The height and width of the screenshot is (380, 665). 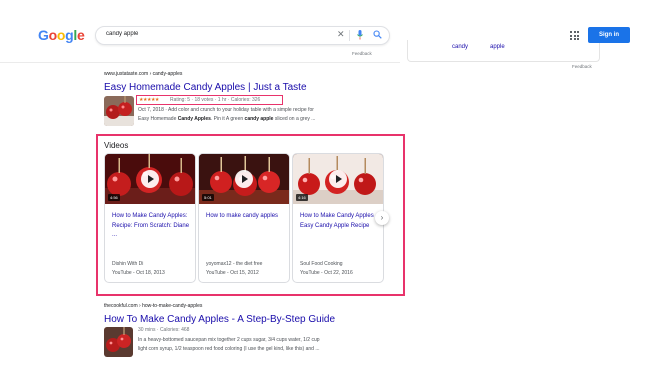 What do you see at coordinates (206, 34) in the screenshot?
I see `search-input` at bounding box center [206, 34].